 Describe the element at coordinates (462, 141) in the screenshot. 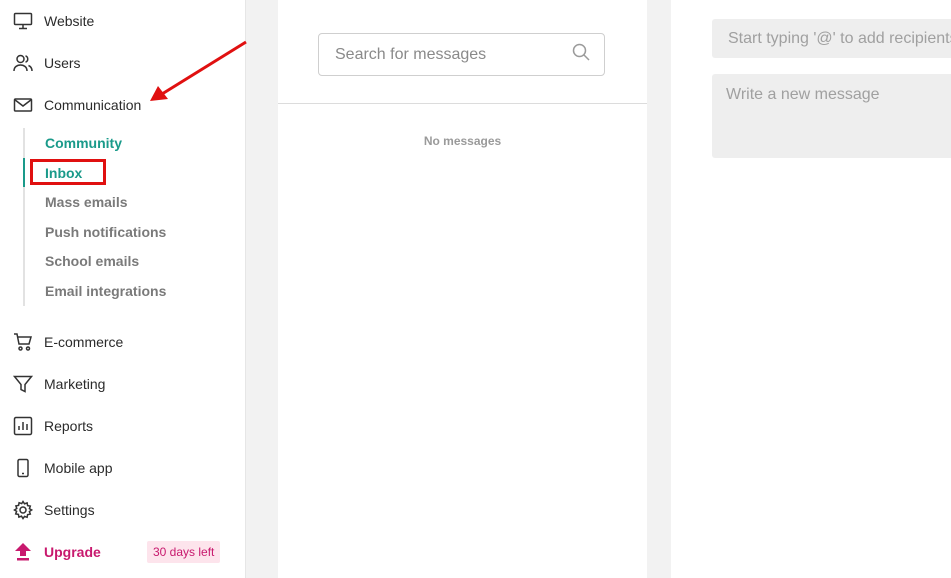

I see `empty-state-text: No messages` at that location.